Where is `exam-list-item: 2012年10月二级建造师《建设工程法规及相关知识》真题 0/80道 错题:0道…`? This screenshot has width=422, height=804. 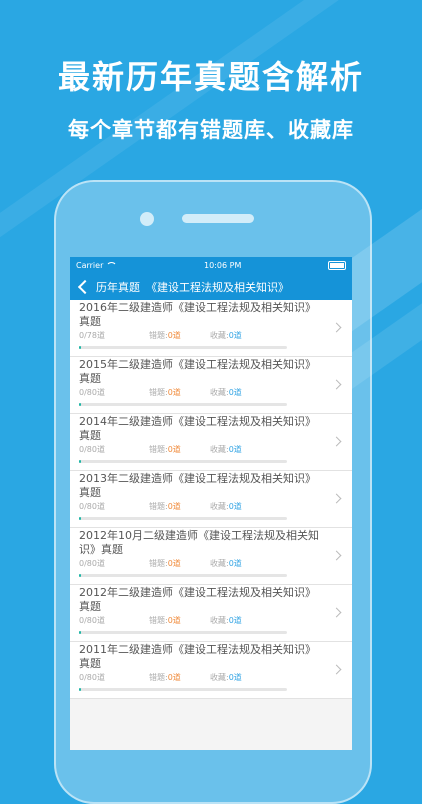 exam-list-item: 2012年10月二级建造师《建设工程法规及相关知识》真题 0/80道 错题:0道… is located at coordinates (211, 556).